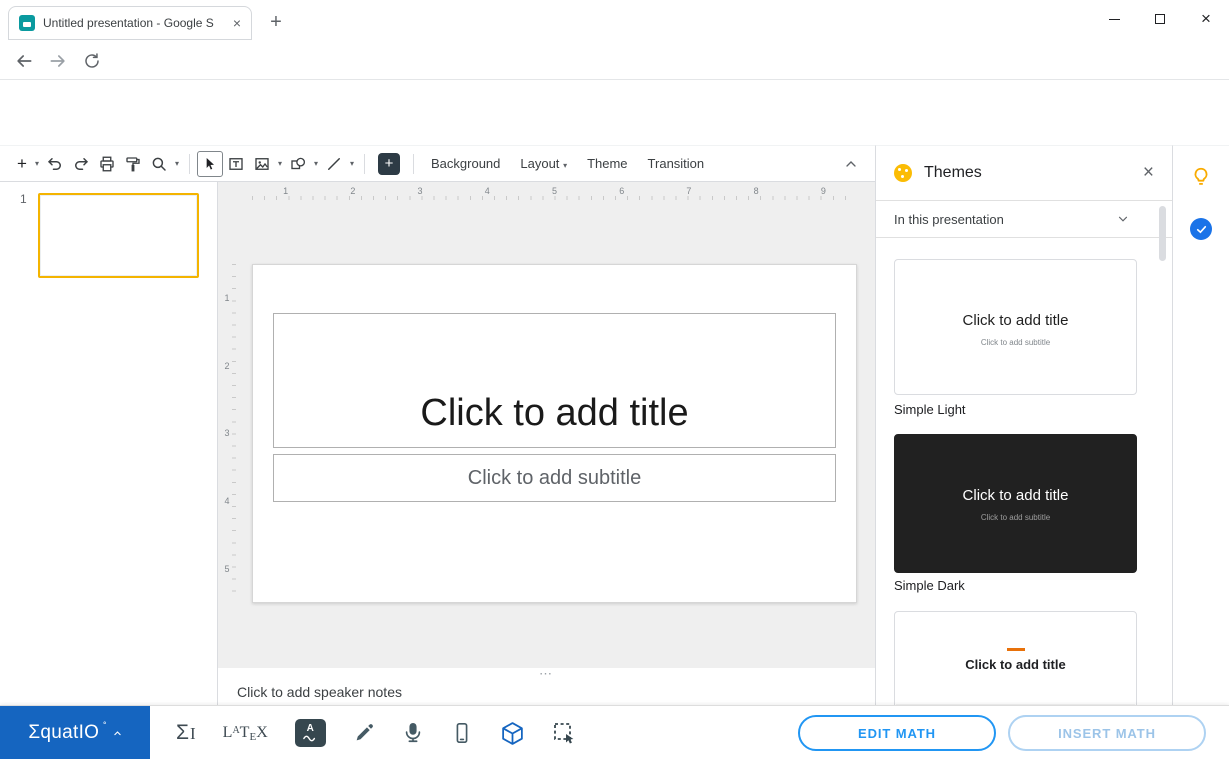 This screenshot has width=1229, height=759. What do you see at coordinates (353, 191) in the screenshot?
I see `ruler-number: 2` at bounding box center [353, 191].